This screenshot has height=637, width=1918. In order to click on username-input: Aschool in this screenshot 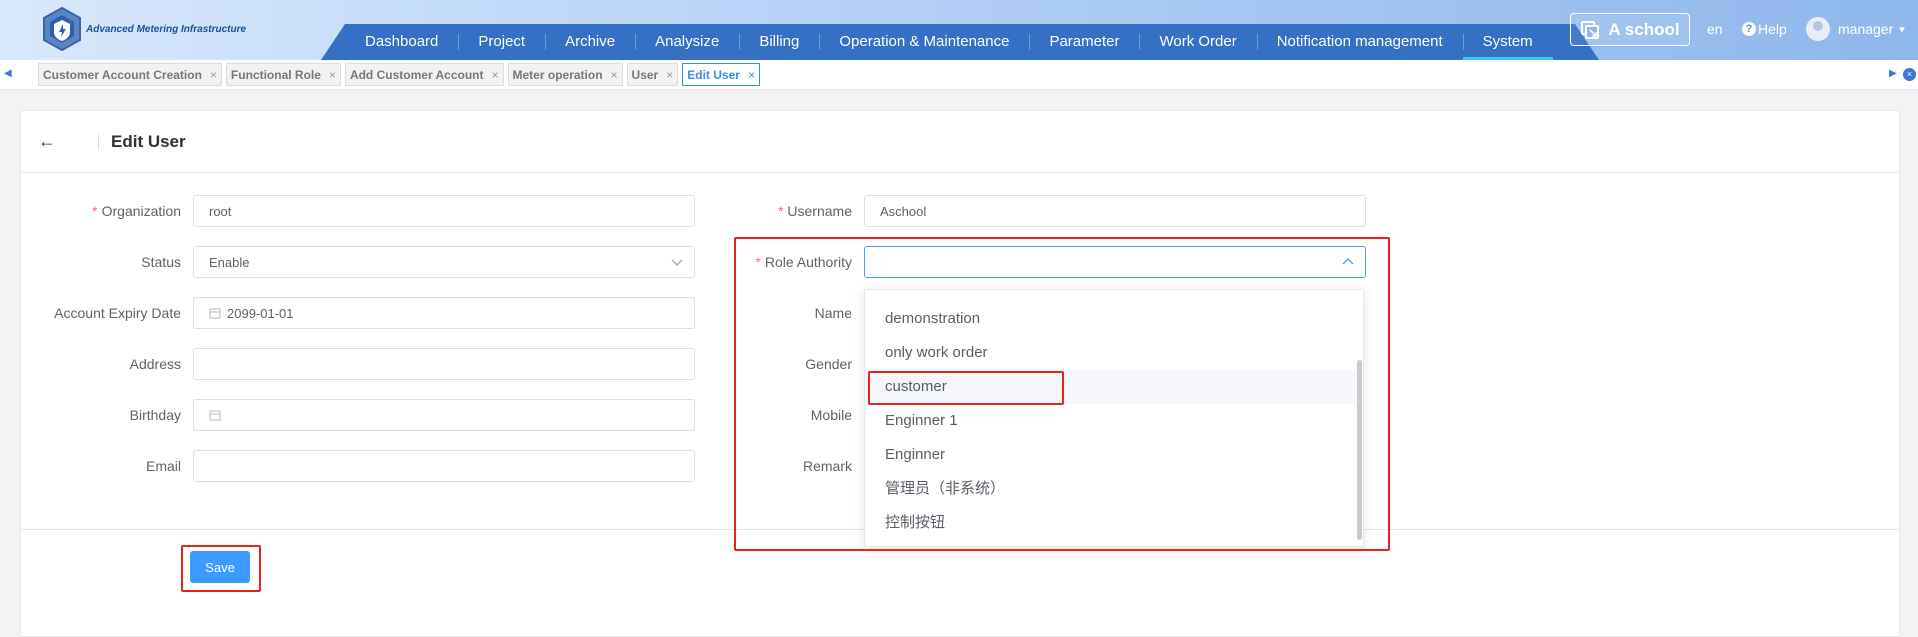, I will do `click(1115, 211)`.